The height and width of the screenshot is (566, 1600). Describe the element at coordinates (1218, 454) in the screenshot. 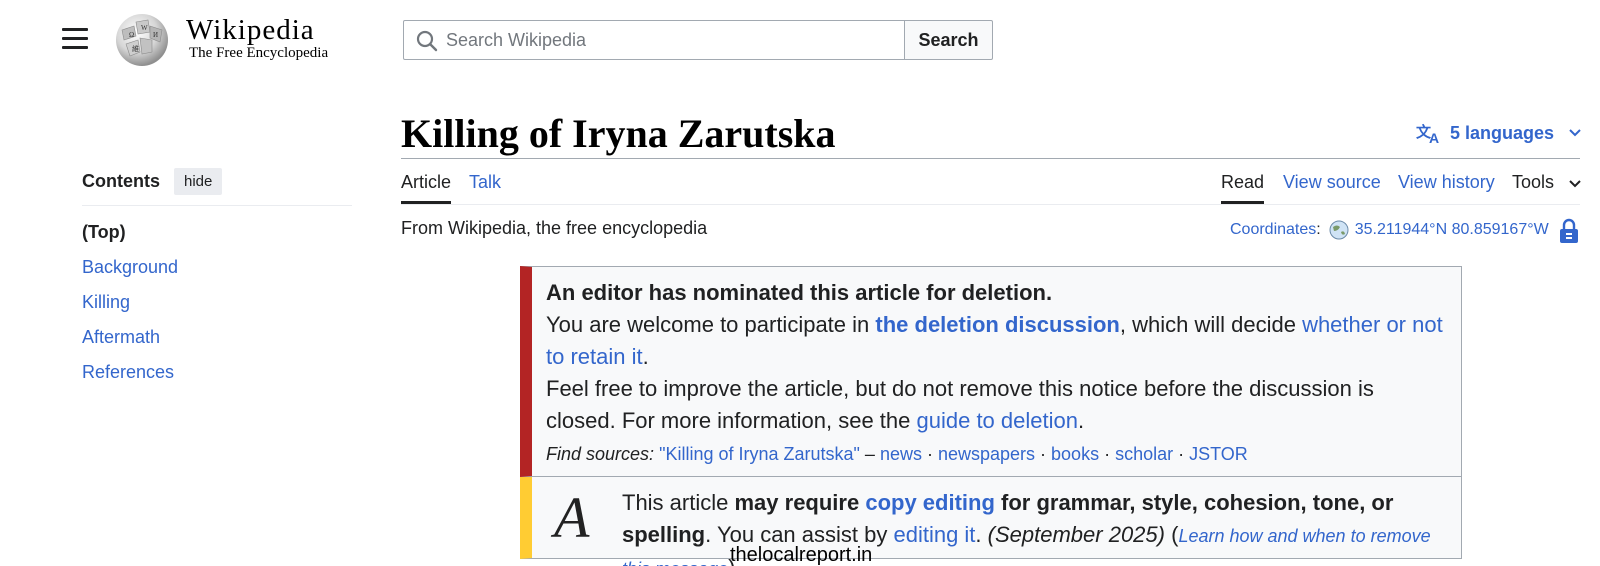

I see `source-jstor-link: JSTOR` at that location.